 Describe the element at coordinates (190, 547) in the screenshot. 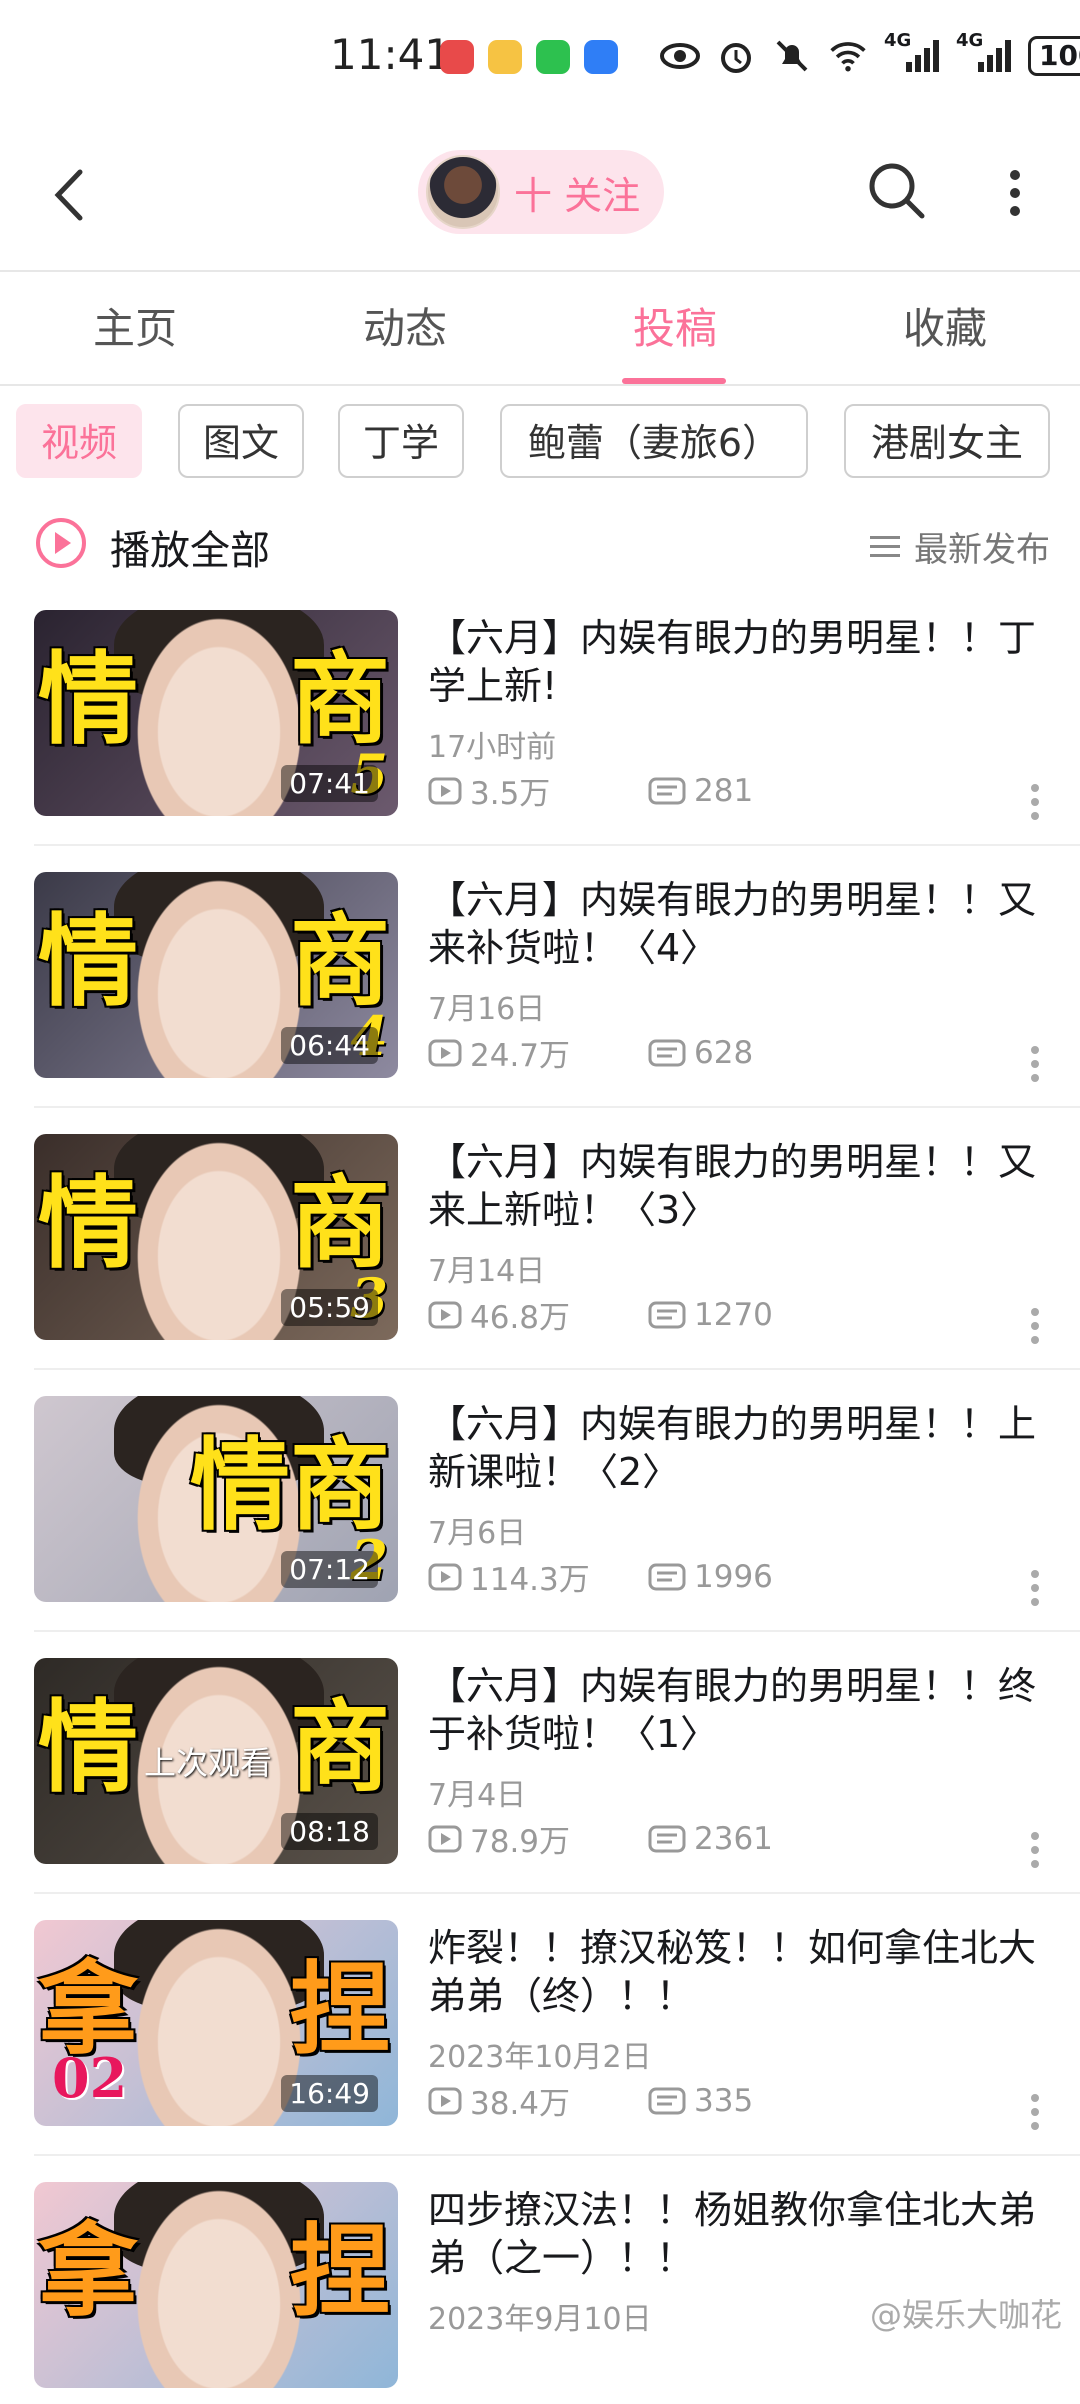

I see `play-all-text: 播放全部` at that location.